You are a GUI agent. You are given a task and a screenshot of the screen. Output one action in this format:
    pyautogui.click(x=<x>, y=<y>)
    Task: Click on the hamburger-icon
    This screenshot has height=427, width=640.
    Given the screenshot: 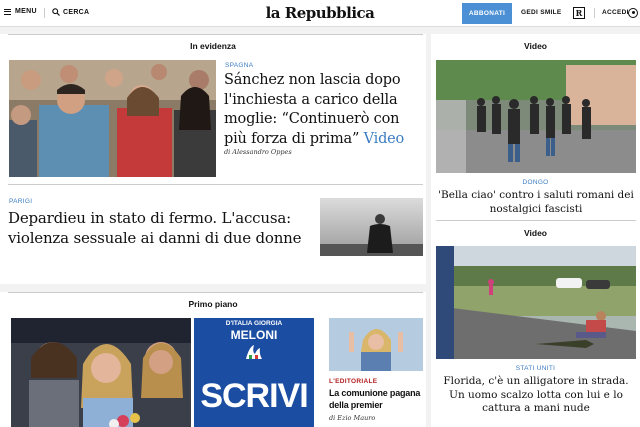 What is the action you would take?
    pyautogui.click(x=7, y=11)
    